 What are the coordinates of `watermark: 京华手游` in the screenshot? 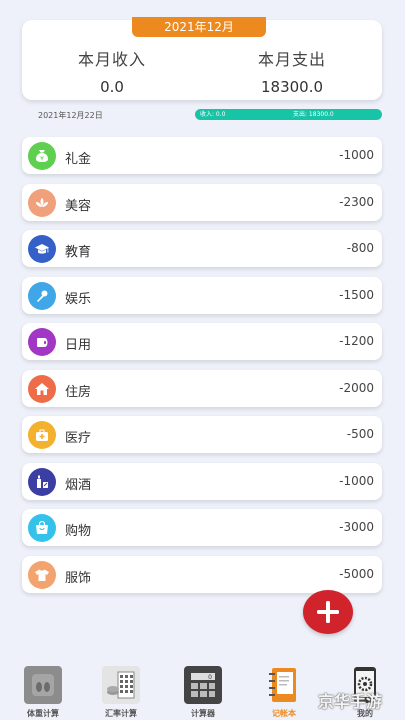 It's located at (350, 701).